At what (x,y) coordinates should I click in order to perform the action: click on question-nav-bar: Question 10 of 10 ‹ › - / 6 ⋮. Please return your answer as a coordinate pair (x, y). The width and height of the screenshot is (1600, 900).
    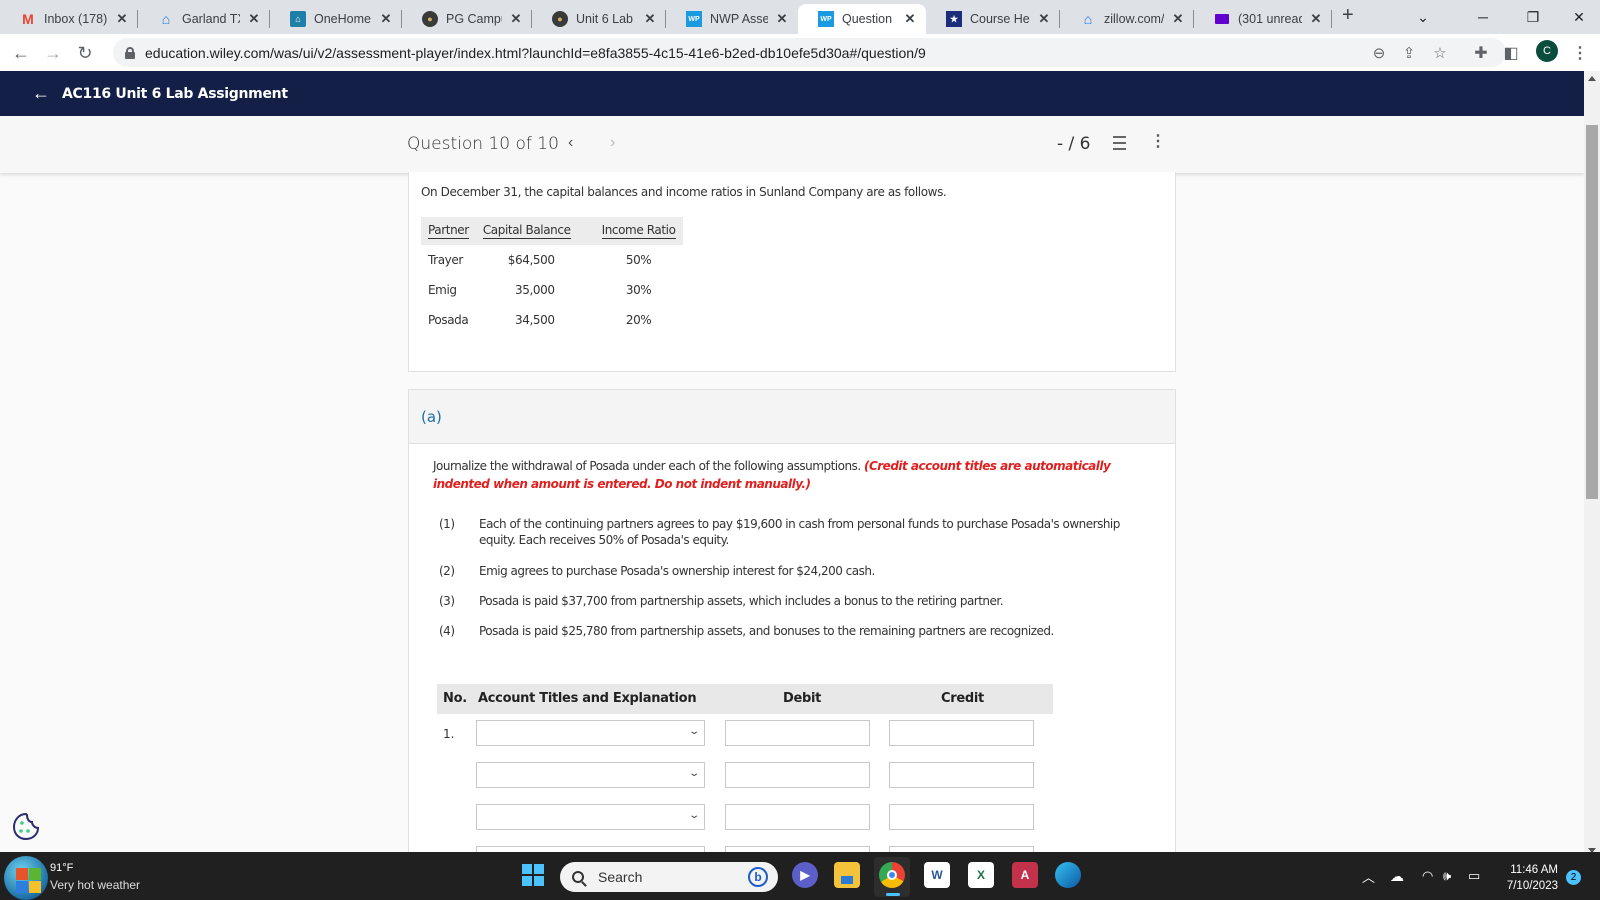
    Looking at the image, I should click on (792, 144).